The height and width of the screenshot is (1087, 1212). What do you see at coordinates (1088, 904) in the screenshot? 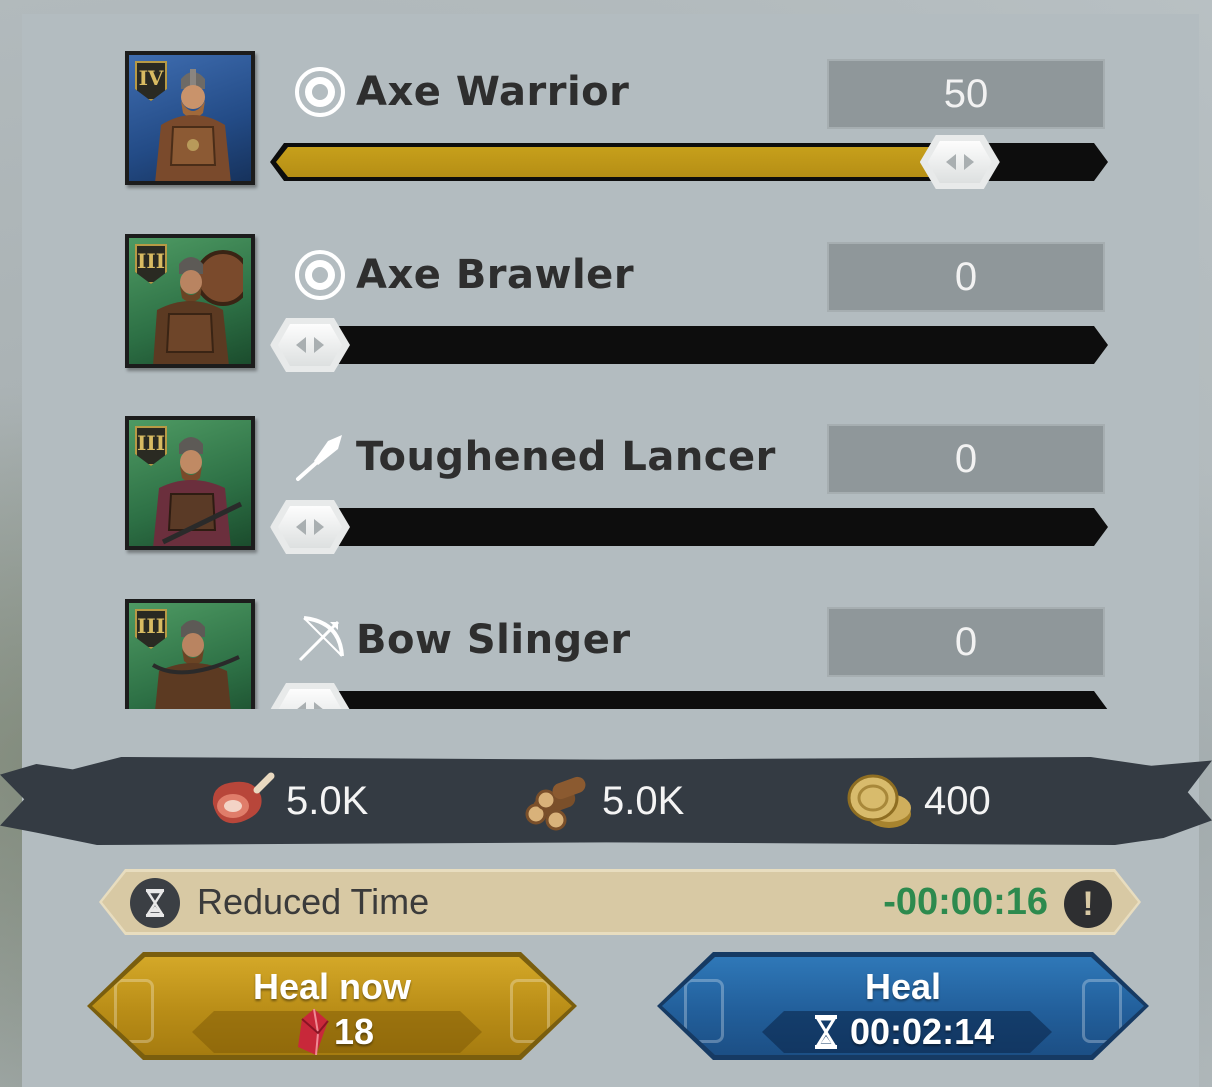
I see `info-icon: !` at bounding box center [1088, 904].